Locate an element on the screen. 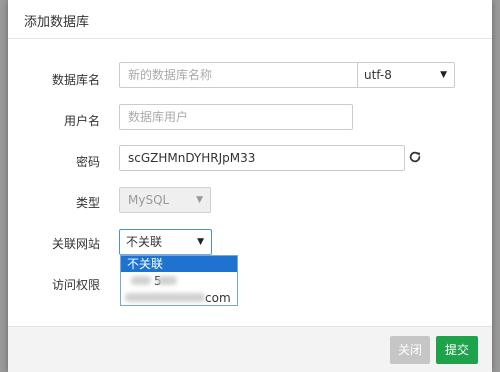  type-value: MySQL is located at coordinates (149, 200).